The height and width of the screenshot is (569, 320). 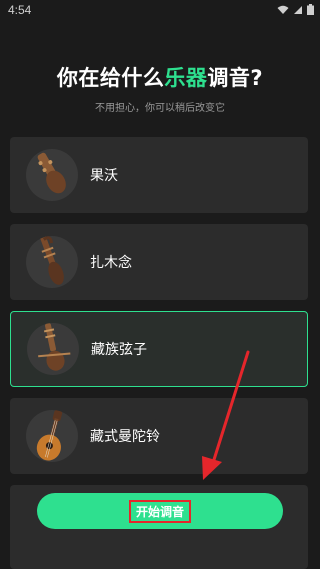 I want to click on subtitle: 不用担心，你可以稍后改变它, so click(x=160, y=105).